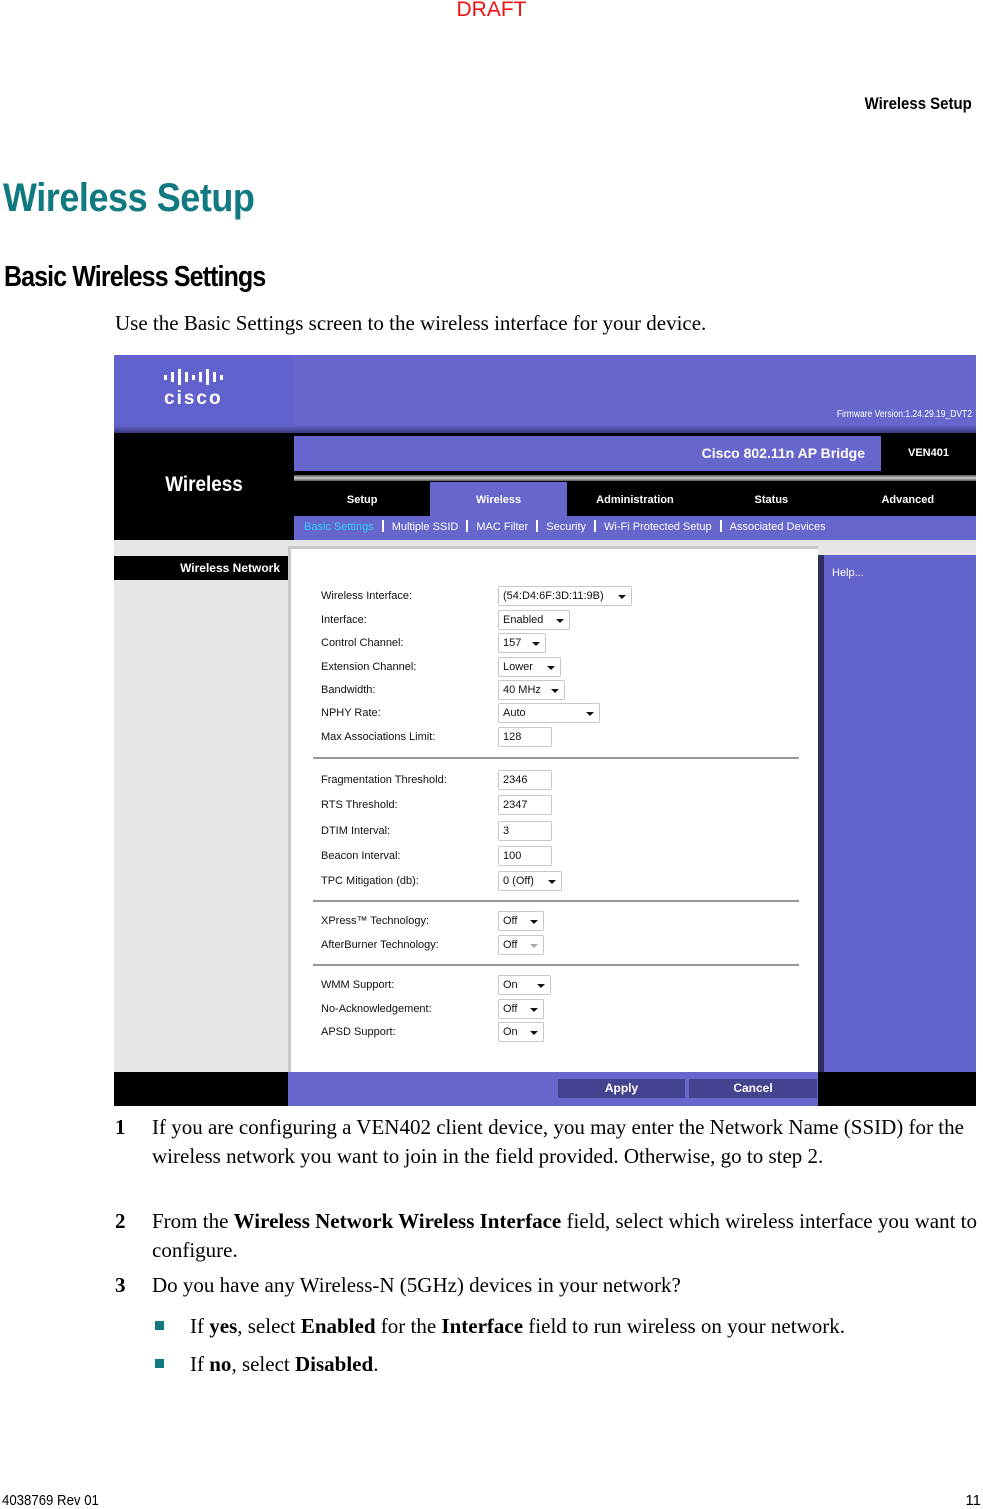 Image resolution: width=983 pixels, height=1509 pixels. I want to click on field-extension-channel: Extension Channel: Lower, so click(441, 667).